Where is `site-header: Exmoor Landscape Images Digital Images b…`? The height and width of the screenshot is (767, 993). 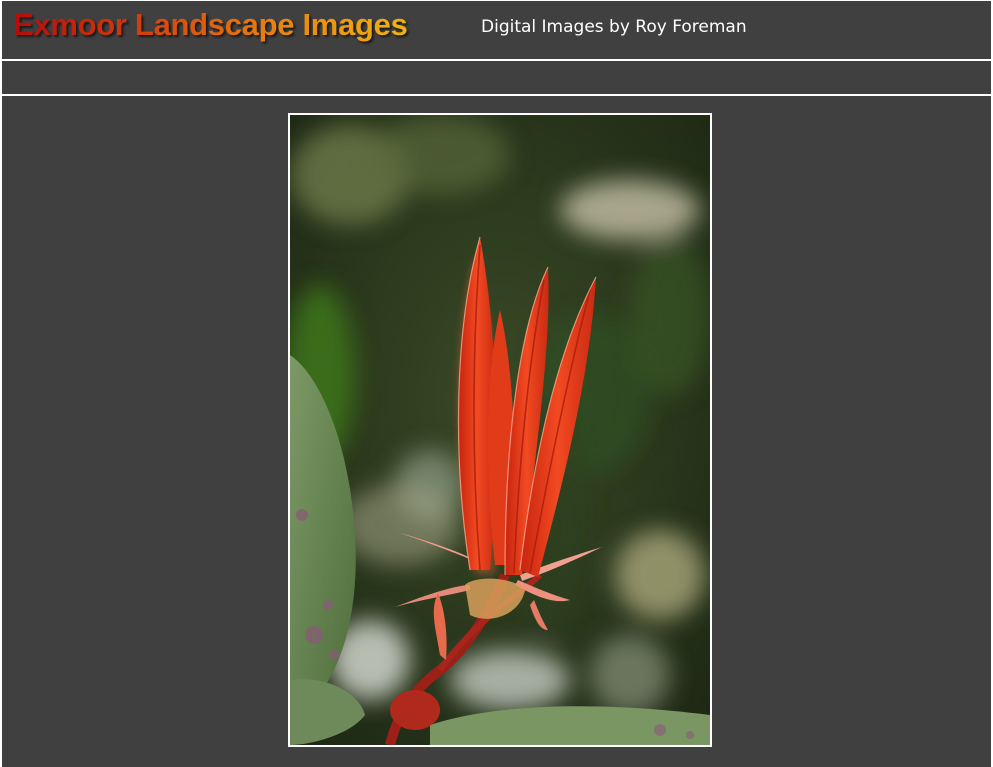 site-header: Exmoor Landscape Images Digital Images b… is located at coordinates (496, 31).